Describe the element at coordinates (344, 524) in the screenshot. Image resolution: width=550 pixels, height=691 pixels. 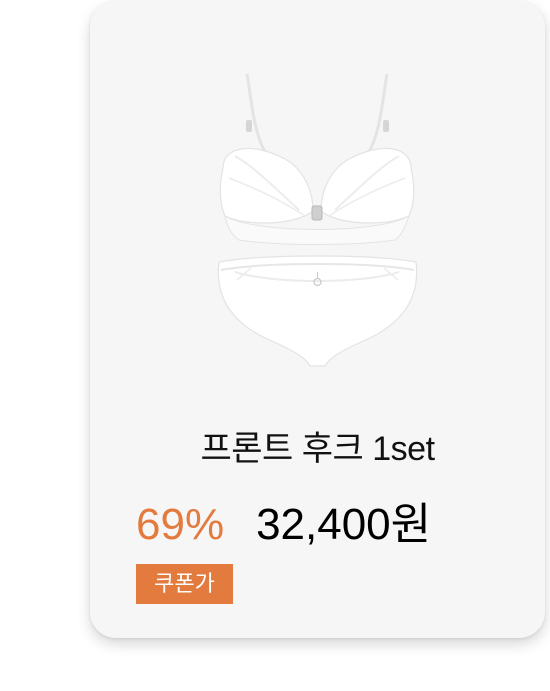
I see `sale-price: 32,400원` at that location.